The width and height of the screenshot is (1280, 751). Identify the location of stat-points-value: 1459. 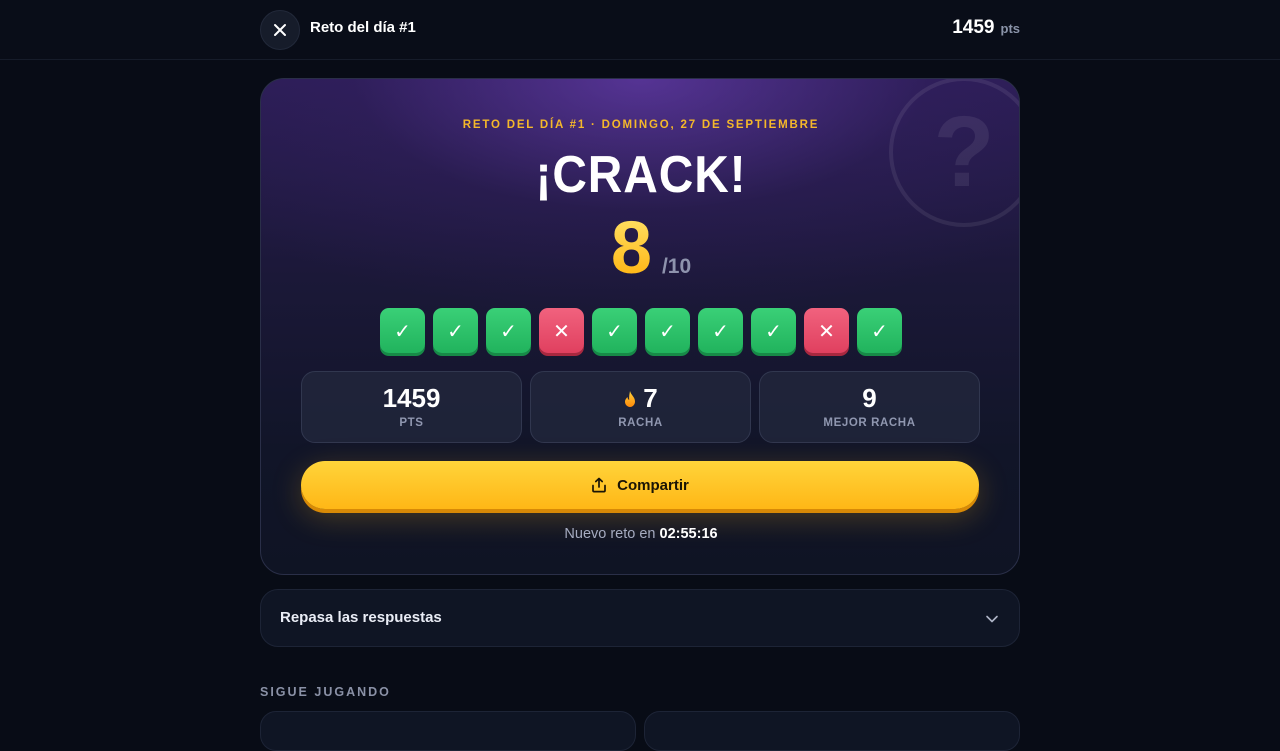
(411, 398).